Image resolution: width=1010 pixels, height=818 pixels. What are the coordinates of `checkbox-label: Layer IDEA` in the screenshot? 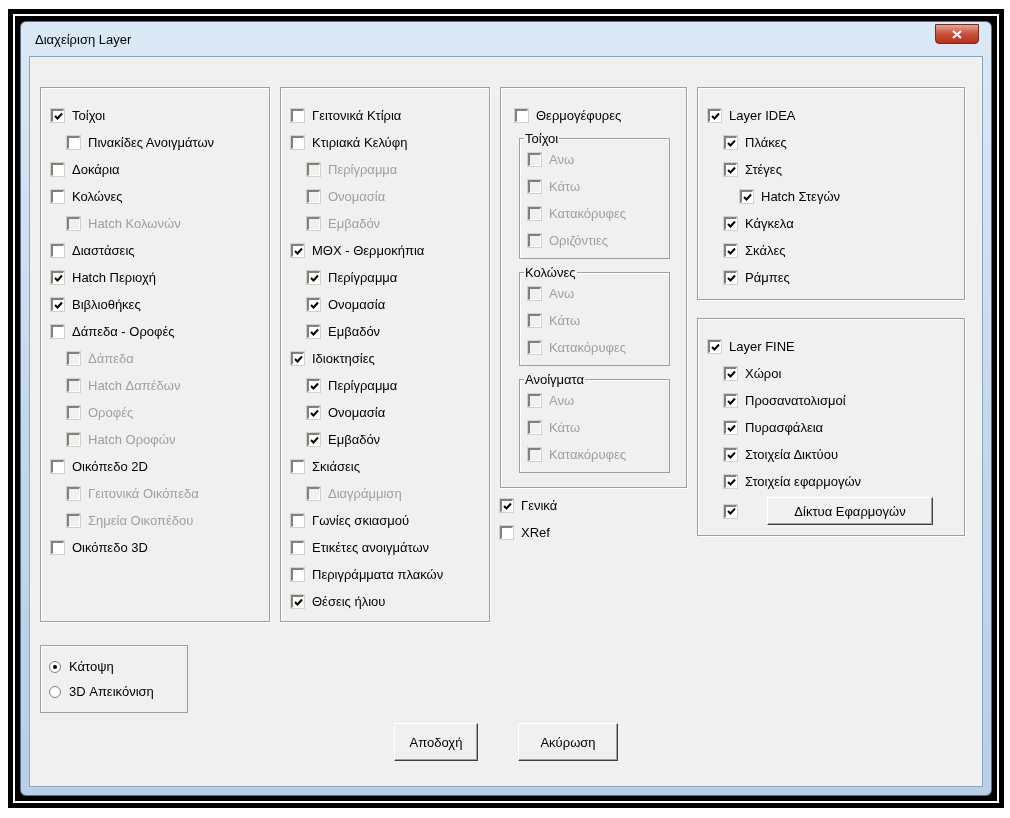 It's located at (762, 115).